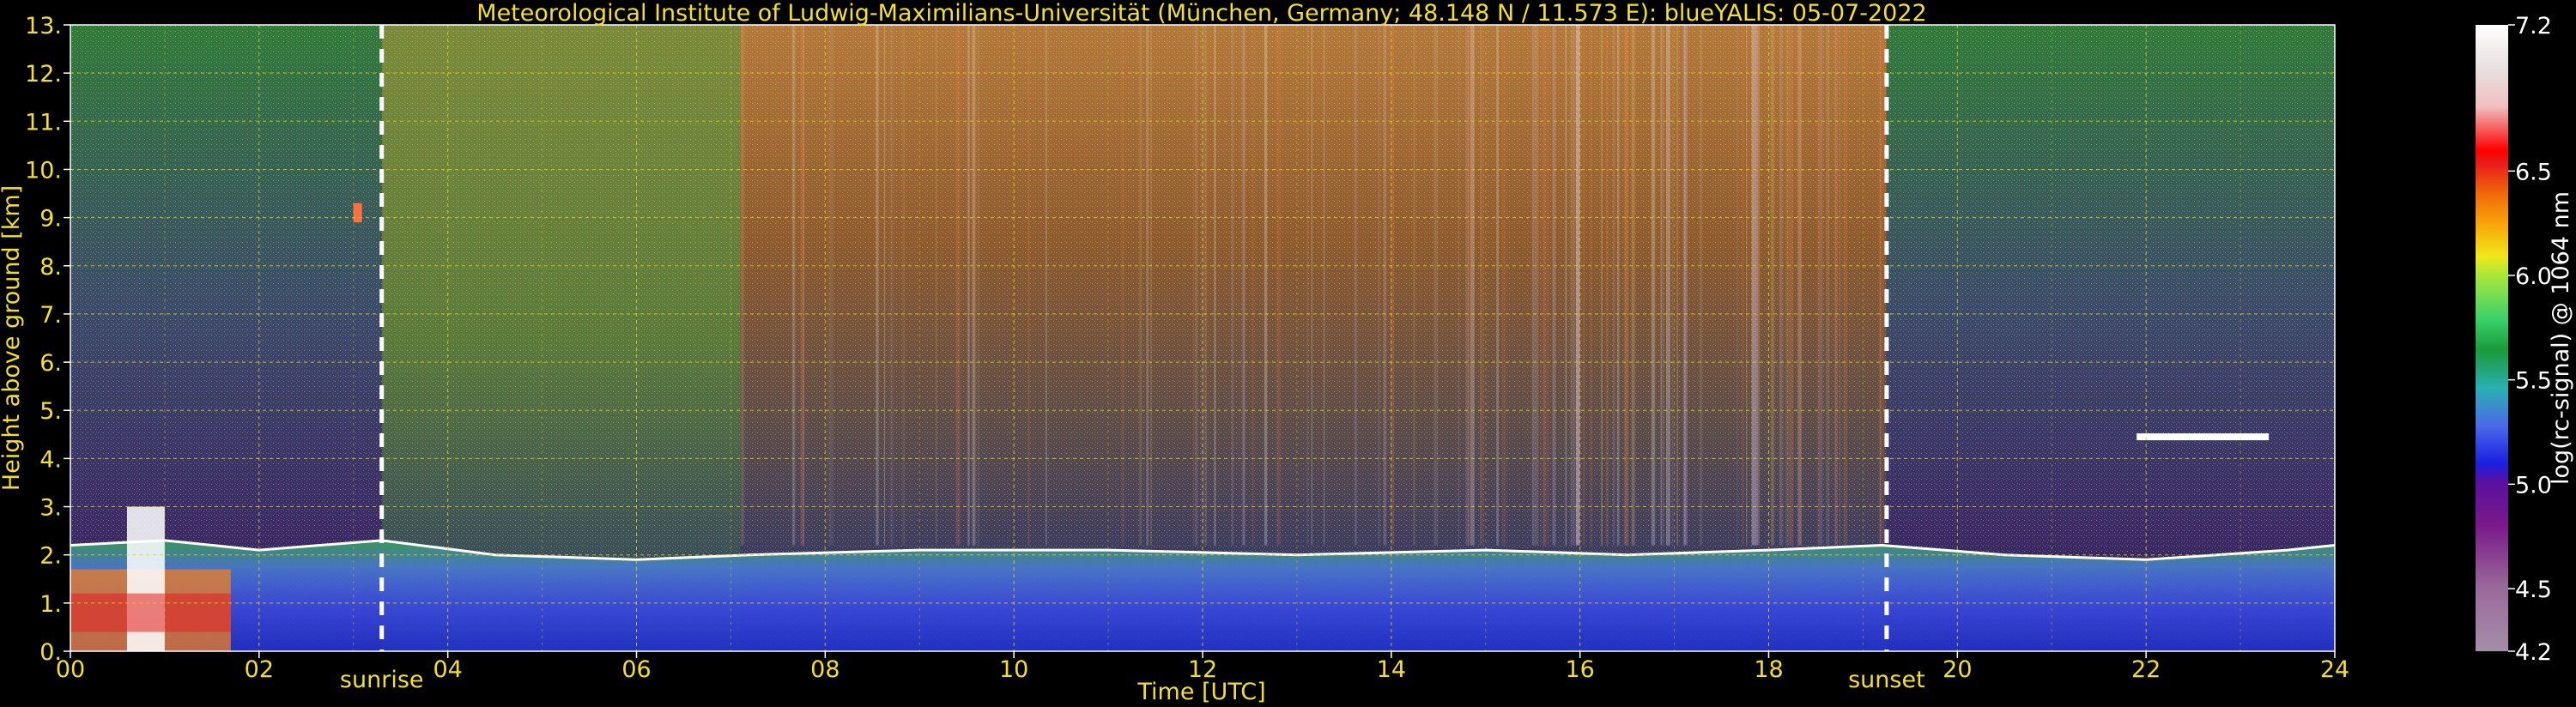  I want to click on y-tick-label: 4., so click(50, 460).